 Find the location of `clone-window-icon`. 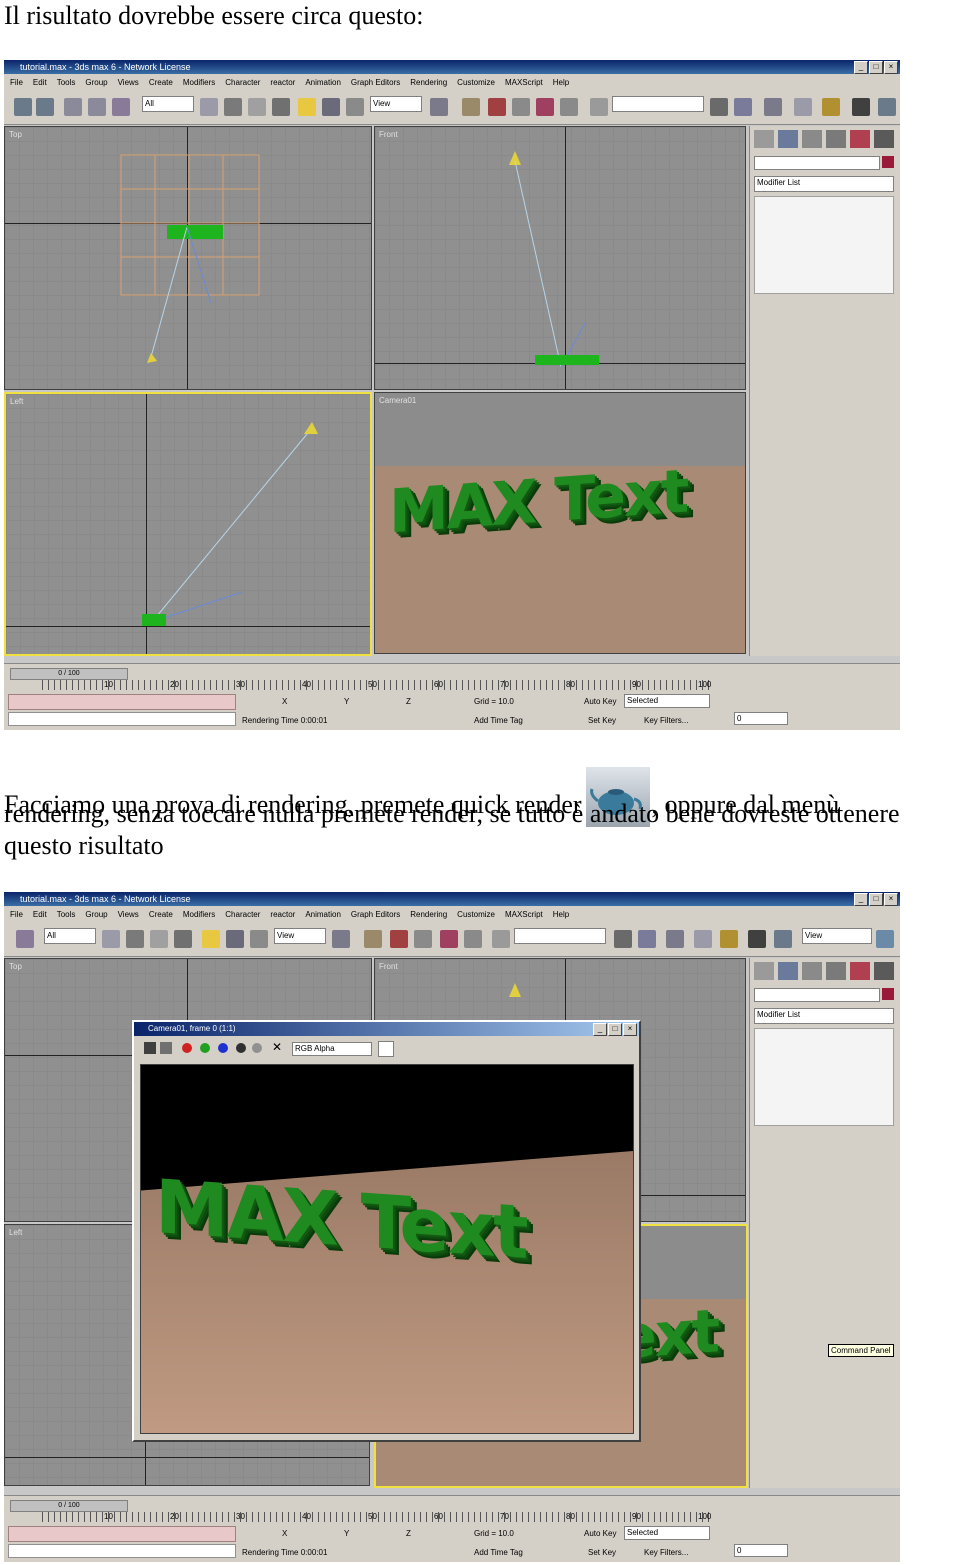

clone-window-icon is located at coordinates (166, 1048).